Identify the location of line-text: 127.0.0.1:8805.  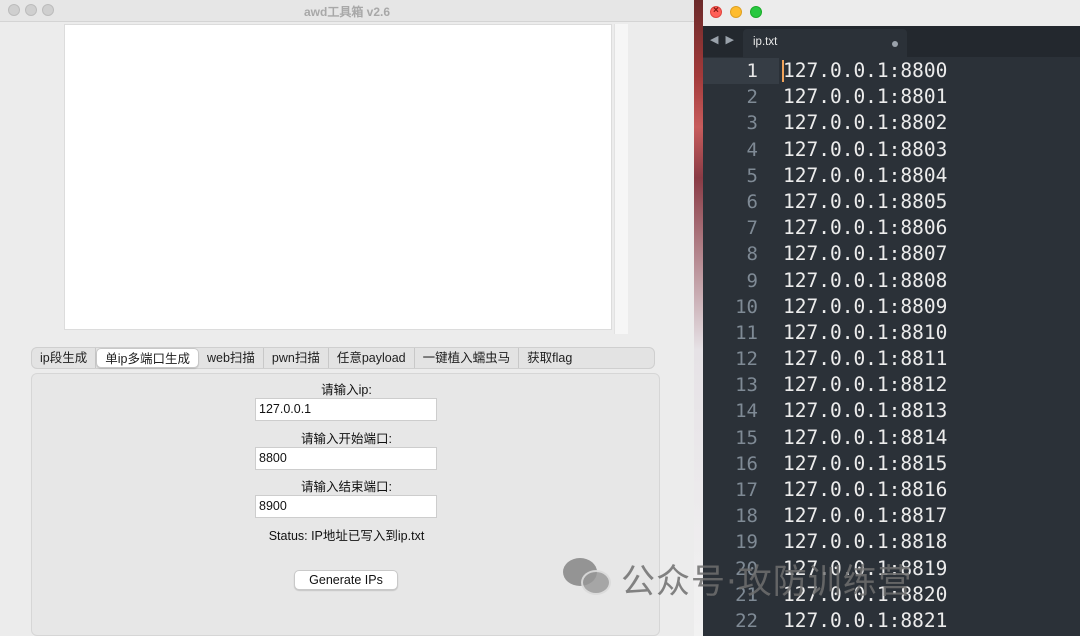
(865, 202).